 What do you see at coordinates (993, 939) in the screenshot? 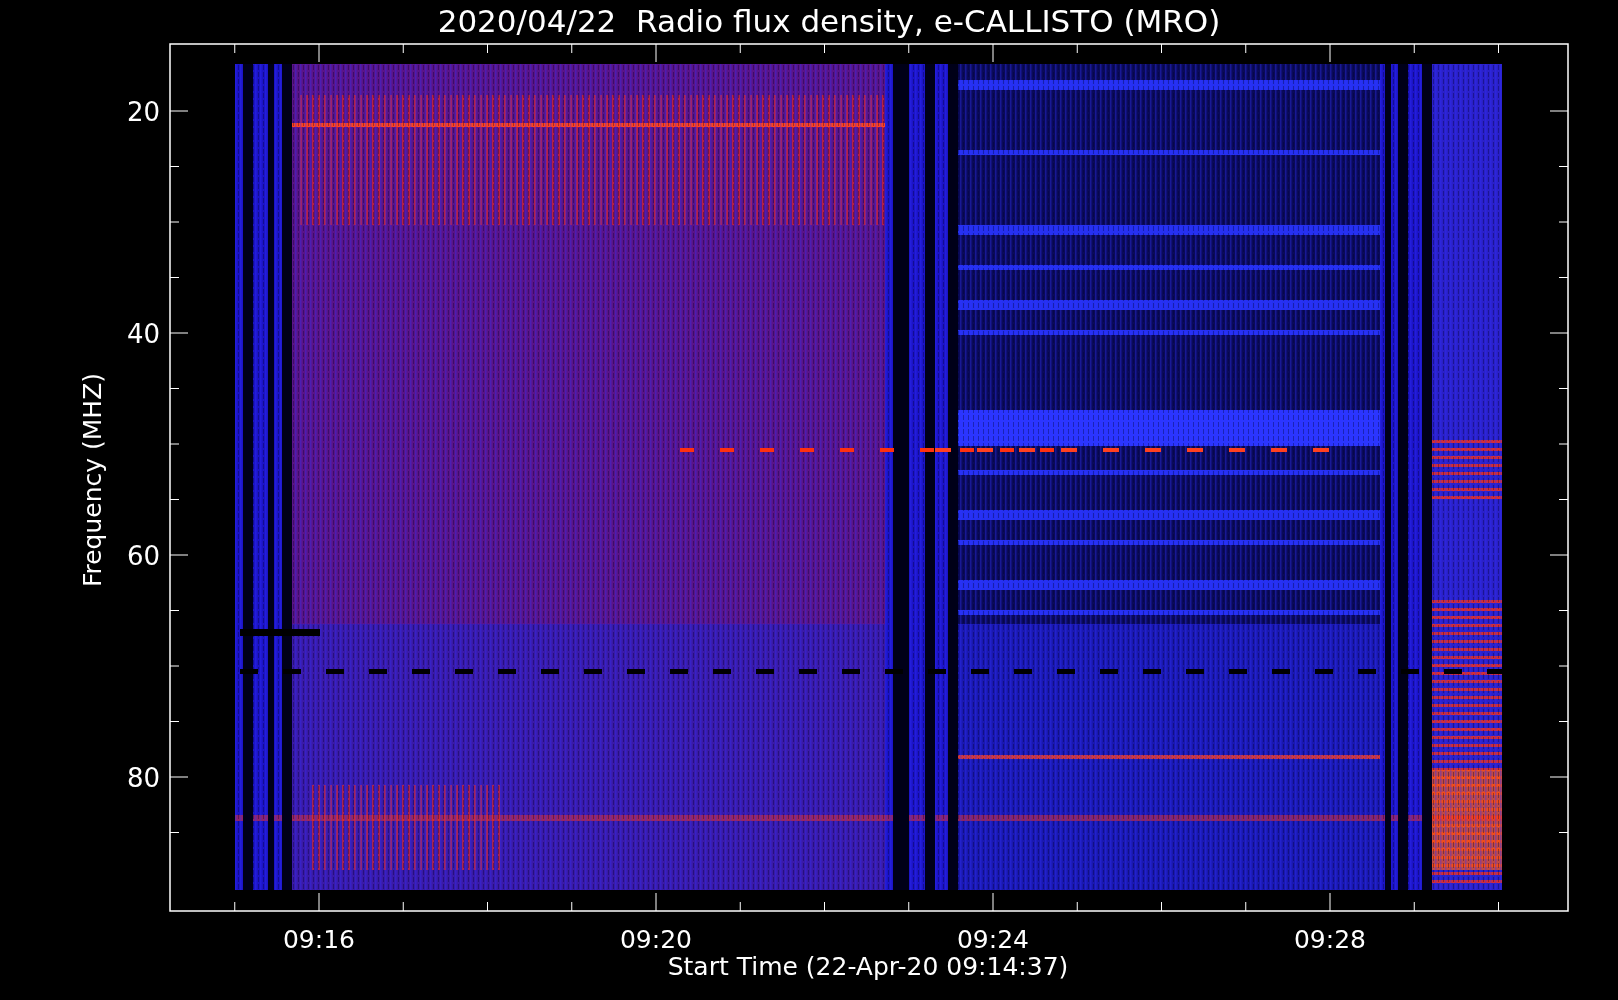
I see `tick-label: 09:24` at bounding box center [993, 939].